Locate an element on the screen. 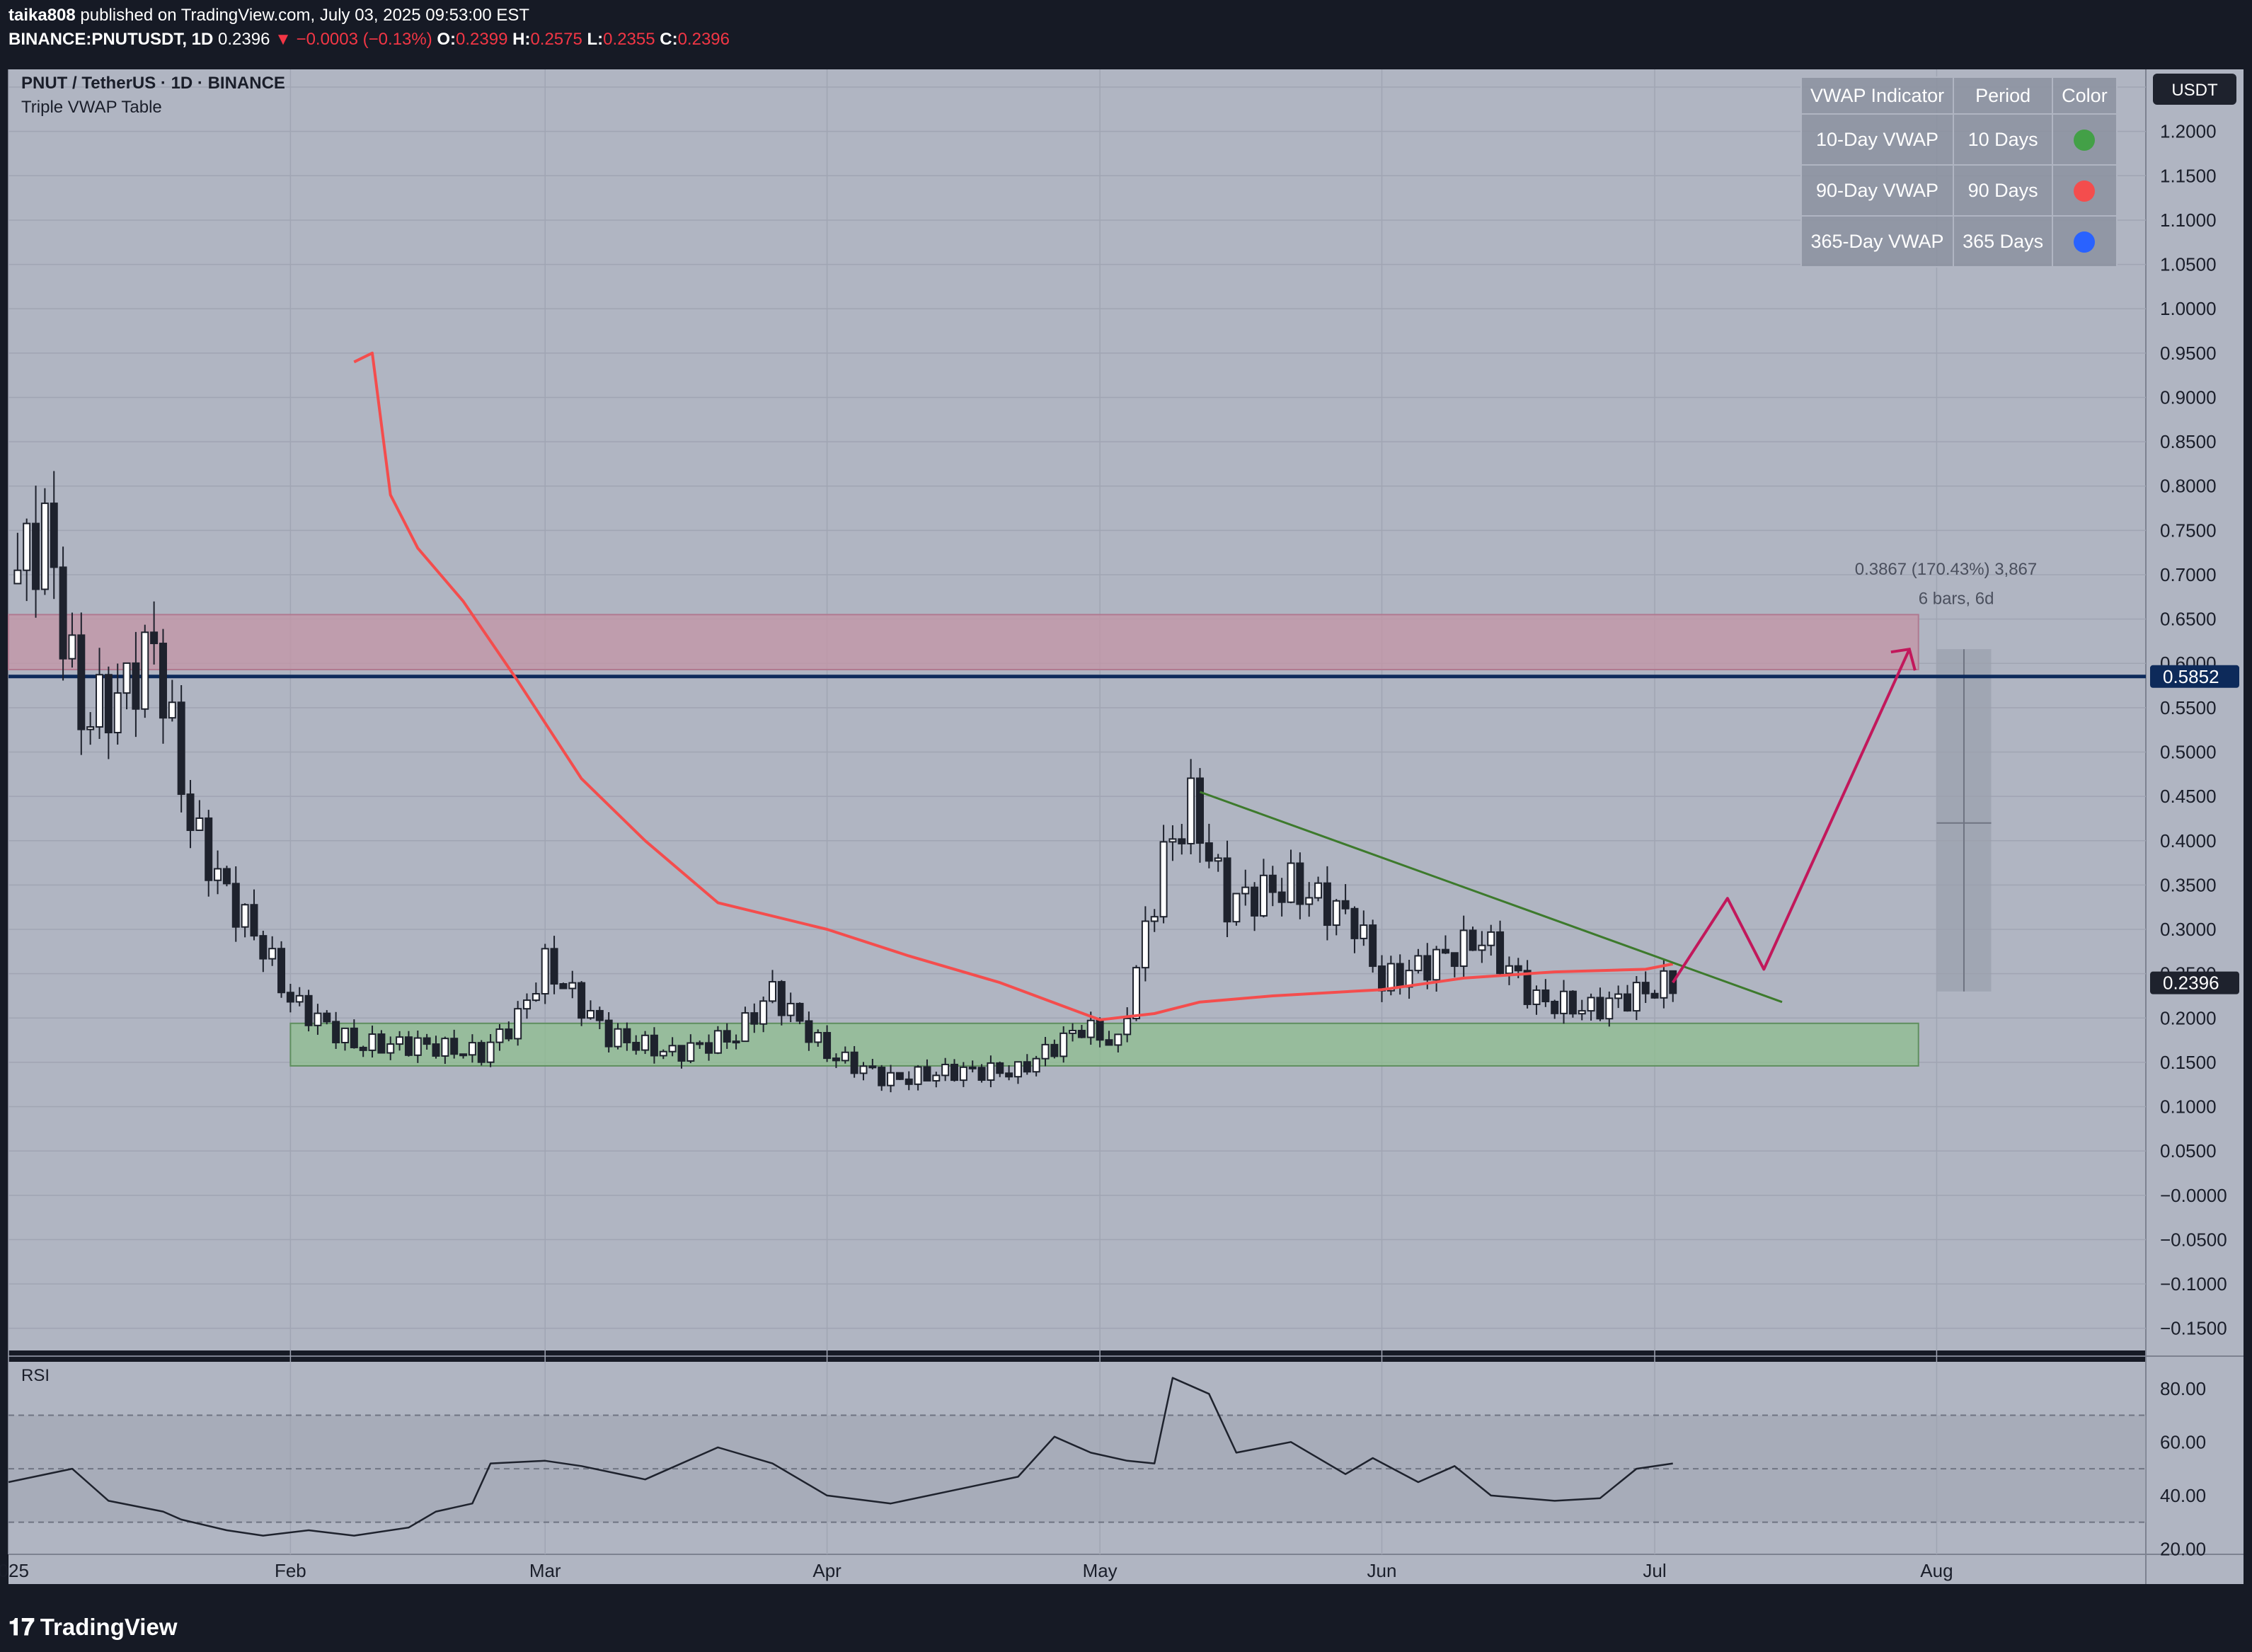 The width and height of the screenshot is (2252, 1652). last-price: 0.2396 is located at coordinates (244, 39).